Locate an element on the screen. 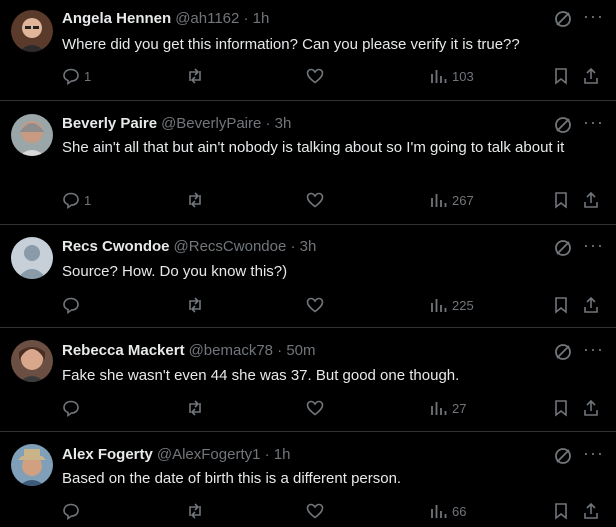 The width and height of the screenshot is (616, 527). tweet-header: Recs Cwondoe @RecsCwondoe · 3h is located at coordinates (189, 246).